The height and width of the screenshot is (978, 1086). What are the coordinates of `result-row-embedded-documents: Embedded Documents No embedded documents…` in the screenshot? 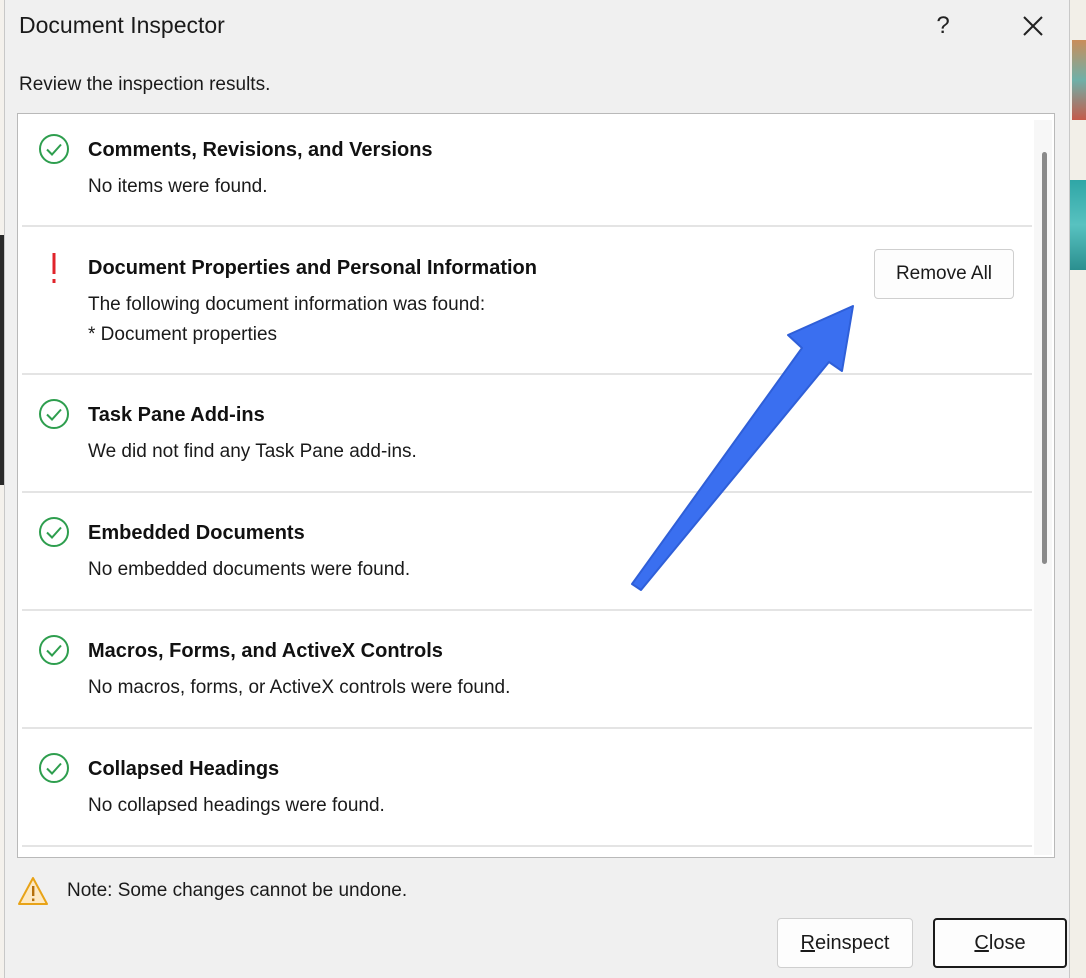 It's located at (527, 552).